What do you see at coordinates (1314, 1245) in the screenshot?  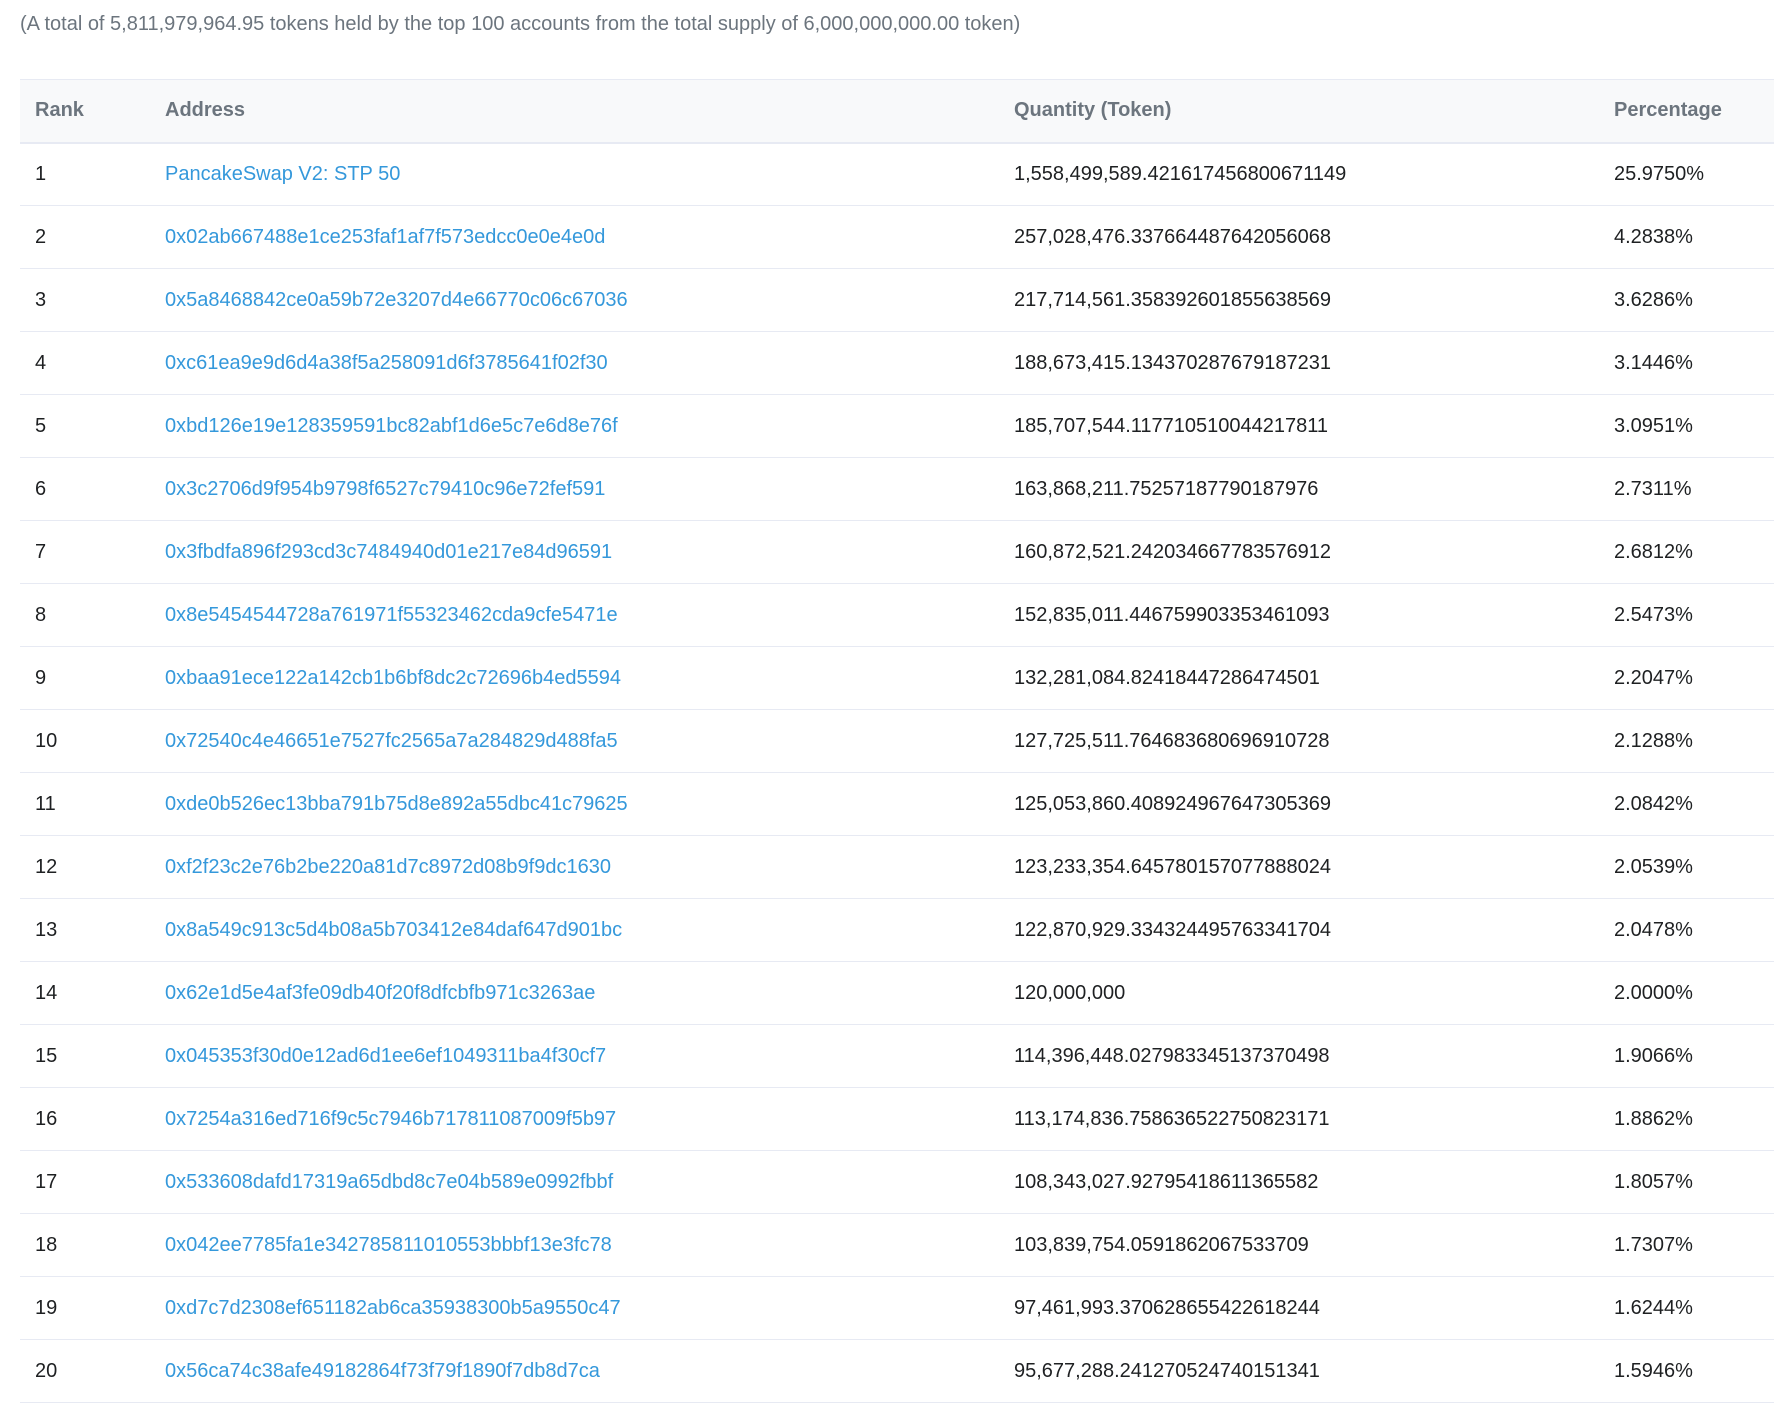 I see `quantity-cell: 103,839,754.0591862067533709` at bounding box center [1314, 1245].